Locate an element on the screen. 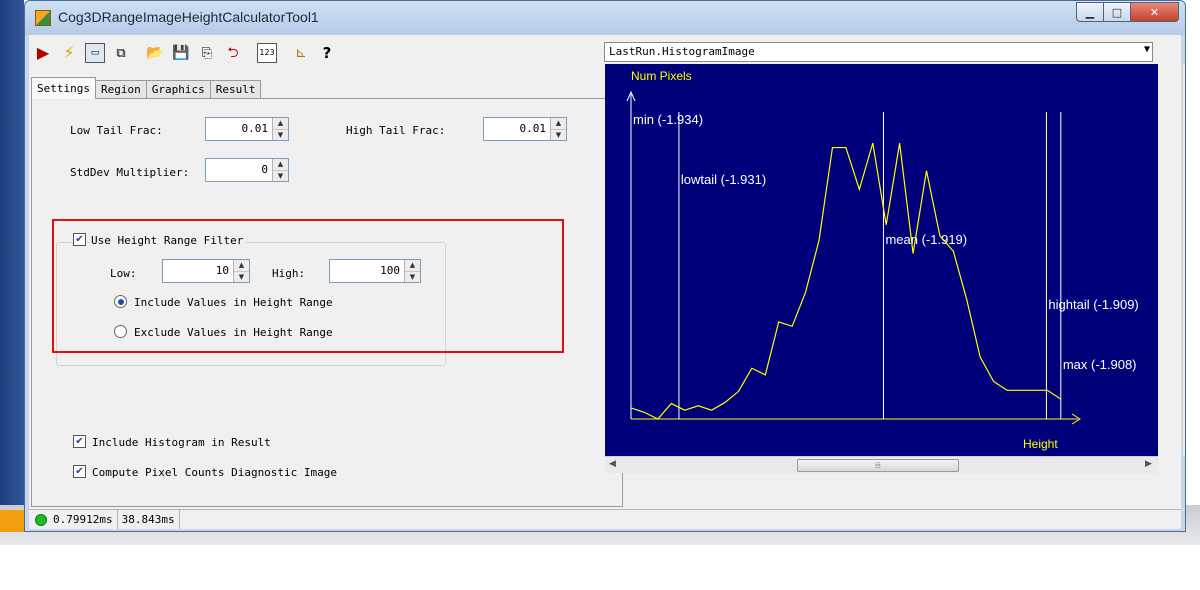 This screenshot has width=1200, height=590. status-time-total: 38.843ms is located at coordinates (149, 519).